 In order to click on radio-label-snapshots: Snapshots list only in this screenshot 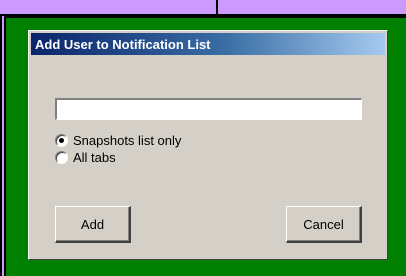, I will do `click(127, 140)`.